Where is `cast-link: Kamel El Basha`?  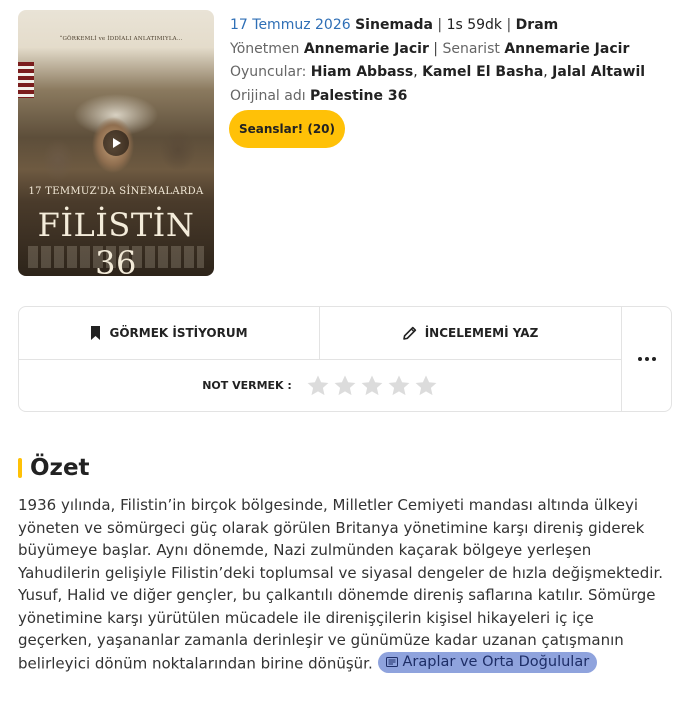
cast-link: Kamel El Basha is located at coordinates (482, 72).